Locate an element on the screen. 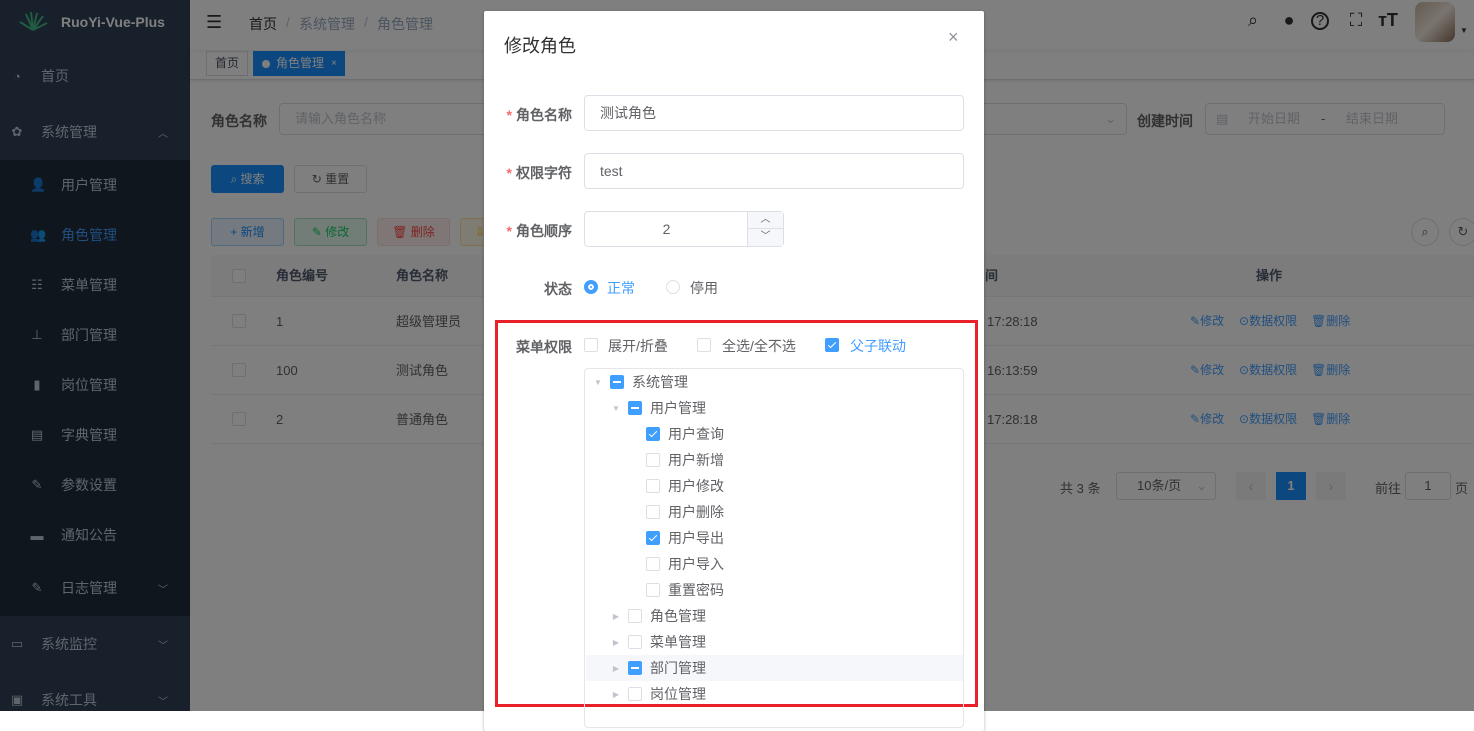 Image resolution: width=1474 pixels, height=731 pixels. role-order-stepper: 2 ︿ ﹀ is located at coordinates (684, 229).